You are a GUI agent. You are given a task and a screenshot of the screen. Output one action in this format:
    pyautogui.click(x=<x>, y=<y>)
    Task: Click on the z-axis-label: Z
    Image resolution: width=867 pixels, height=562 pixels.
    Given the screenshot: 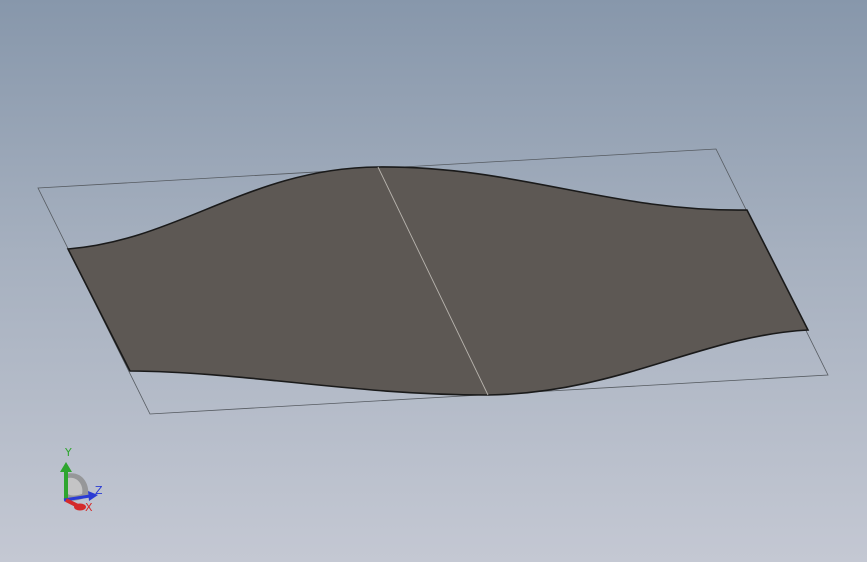 What is the action you would take?
    pyautogui.click(x=99, y=490)
    